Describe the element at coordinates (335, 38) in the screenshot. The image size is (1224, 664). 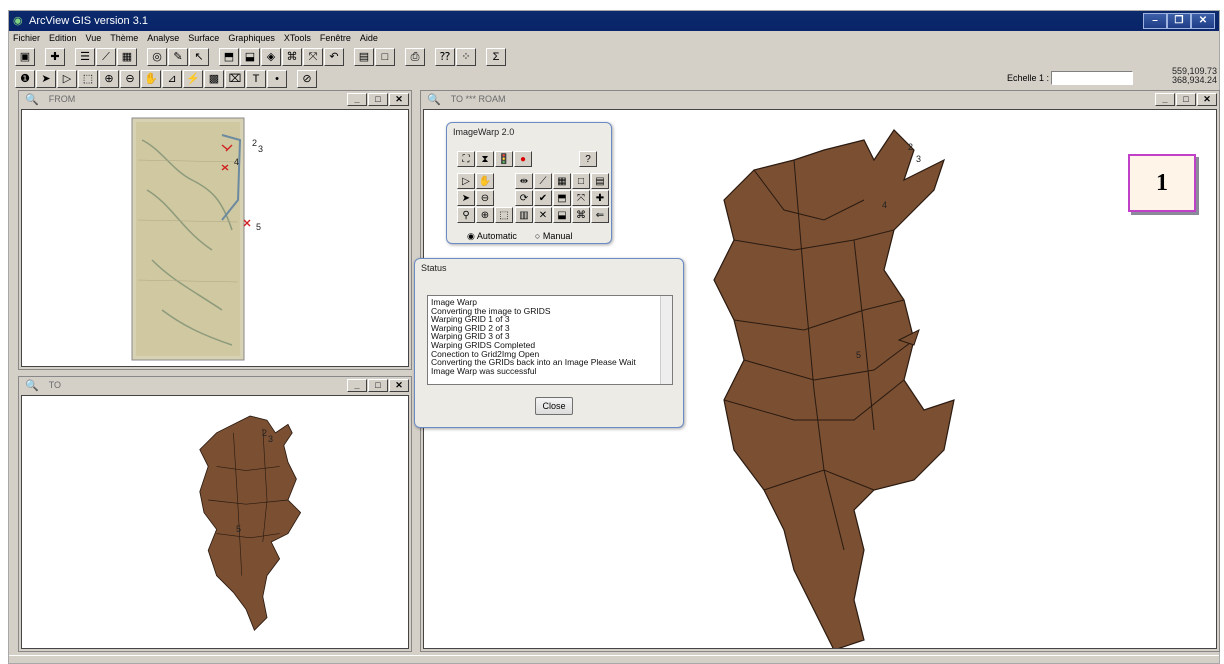
I see `menu-fenetre: Fenêtre` at that location.